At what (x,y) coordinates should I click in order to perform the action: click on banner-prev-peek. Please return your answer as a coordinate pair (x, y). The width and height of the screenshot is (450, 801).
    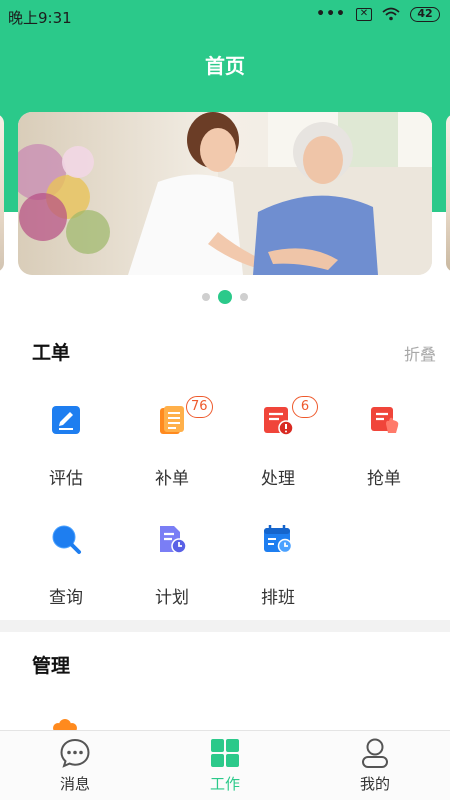
    Looking at the image, I should click on (2, 193).